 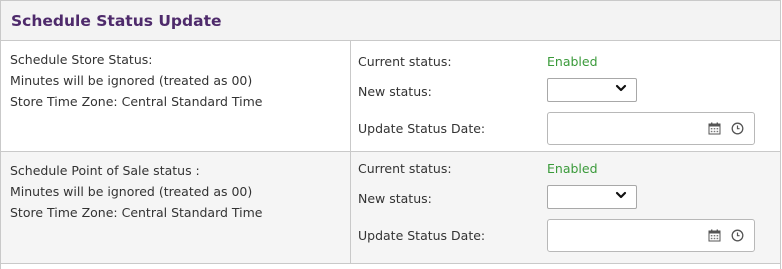 What do you see at coordinates (105, 170) in the screenshot?
I see `section-heading: Schedule Point of Sale status :` at bounding box center [105, 170].